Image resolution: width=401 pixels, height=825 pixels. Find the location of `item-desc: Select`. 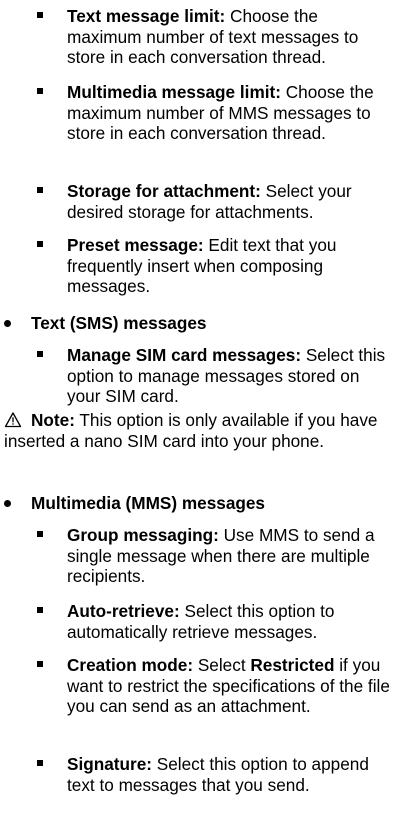

item-desc: Select is located at coordinates (222, 665).